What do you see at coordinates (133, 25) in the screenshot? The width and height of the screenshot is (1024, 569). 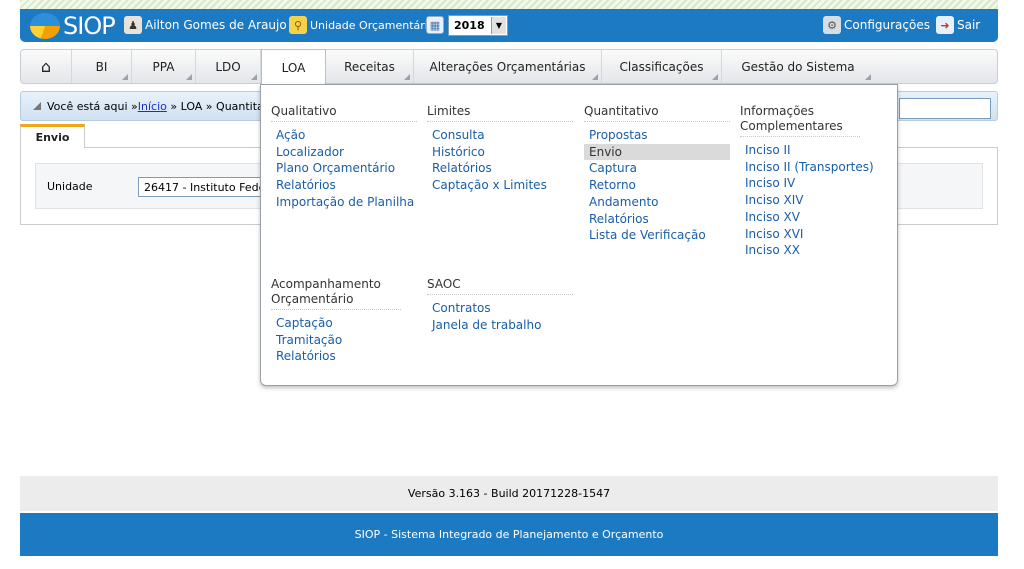 I see `user-icon: ♟` at bounding box center [133, 25].